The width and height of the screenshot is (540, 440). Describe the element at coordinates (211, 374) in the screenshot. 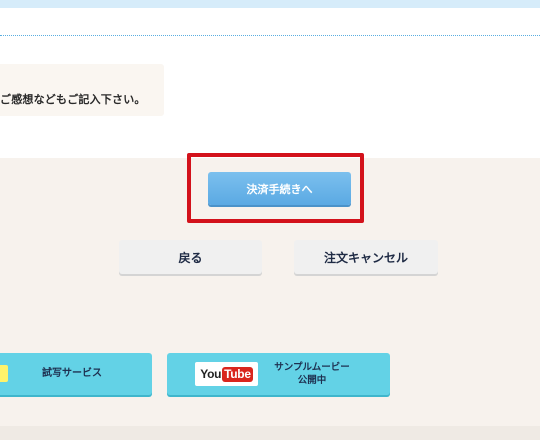

I see `youtube-logo-you: You` at that location.